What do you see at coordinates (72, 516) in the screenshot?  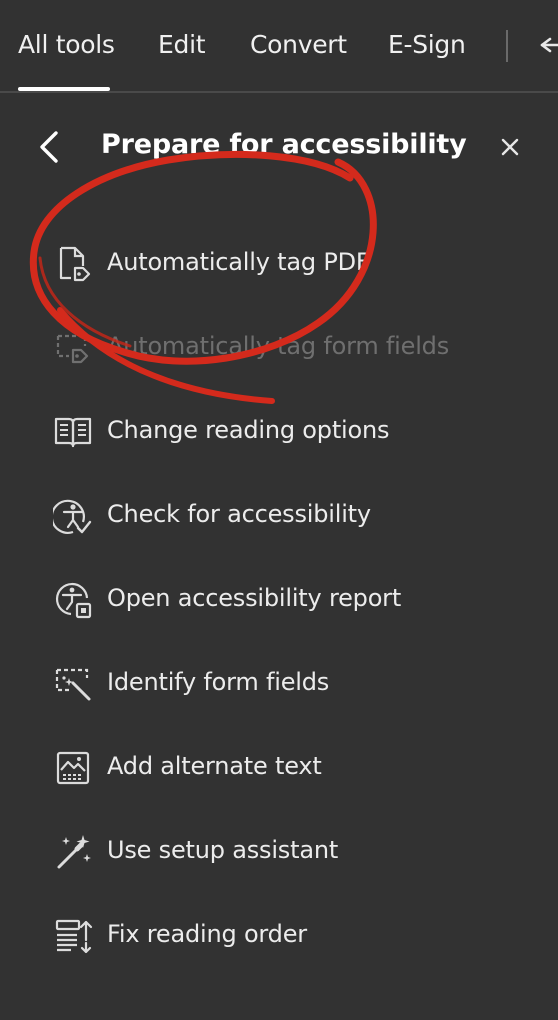 I see `accessibility-check-icon` at bounding box center [72, 516].